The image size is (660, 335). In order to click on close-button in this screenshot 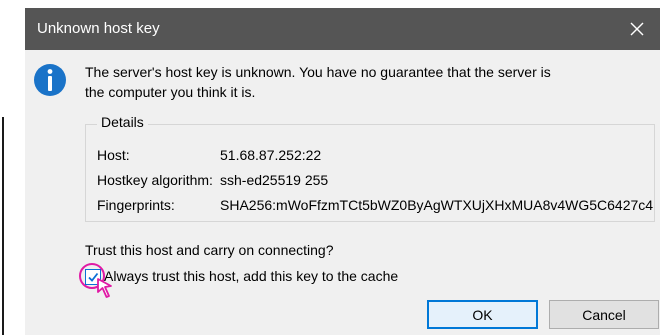, I will do `click(637, 29)`.